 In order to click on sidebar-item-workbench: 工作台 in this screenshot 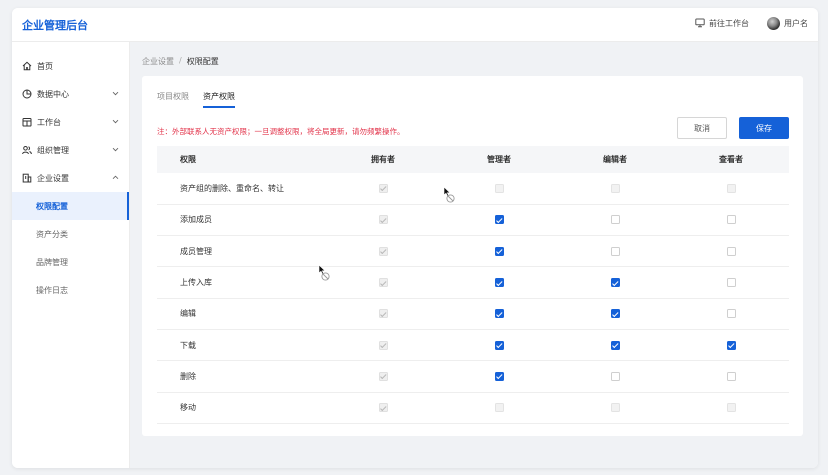, I will do `click(70, 122)`.